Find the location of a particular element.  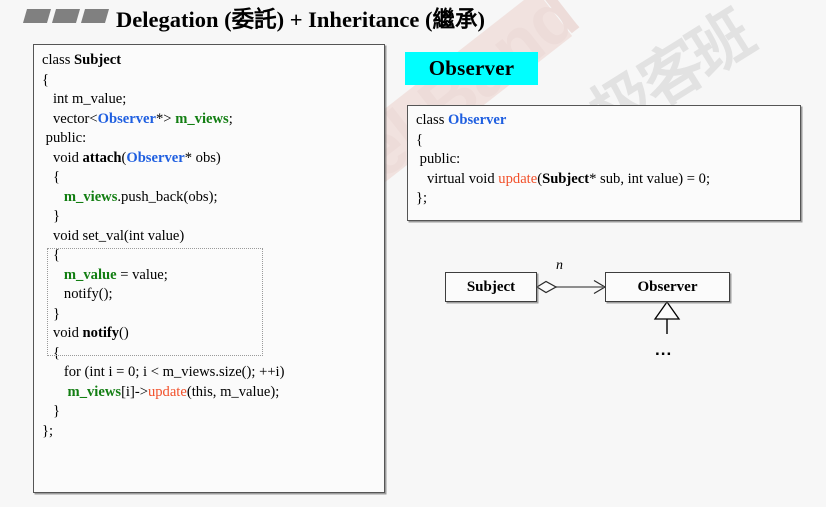

code-token: *> is located at coordinates (166, 118).